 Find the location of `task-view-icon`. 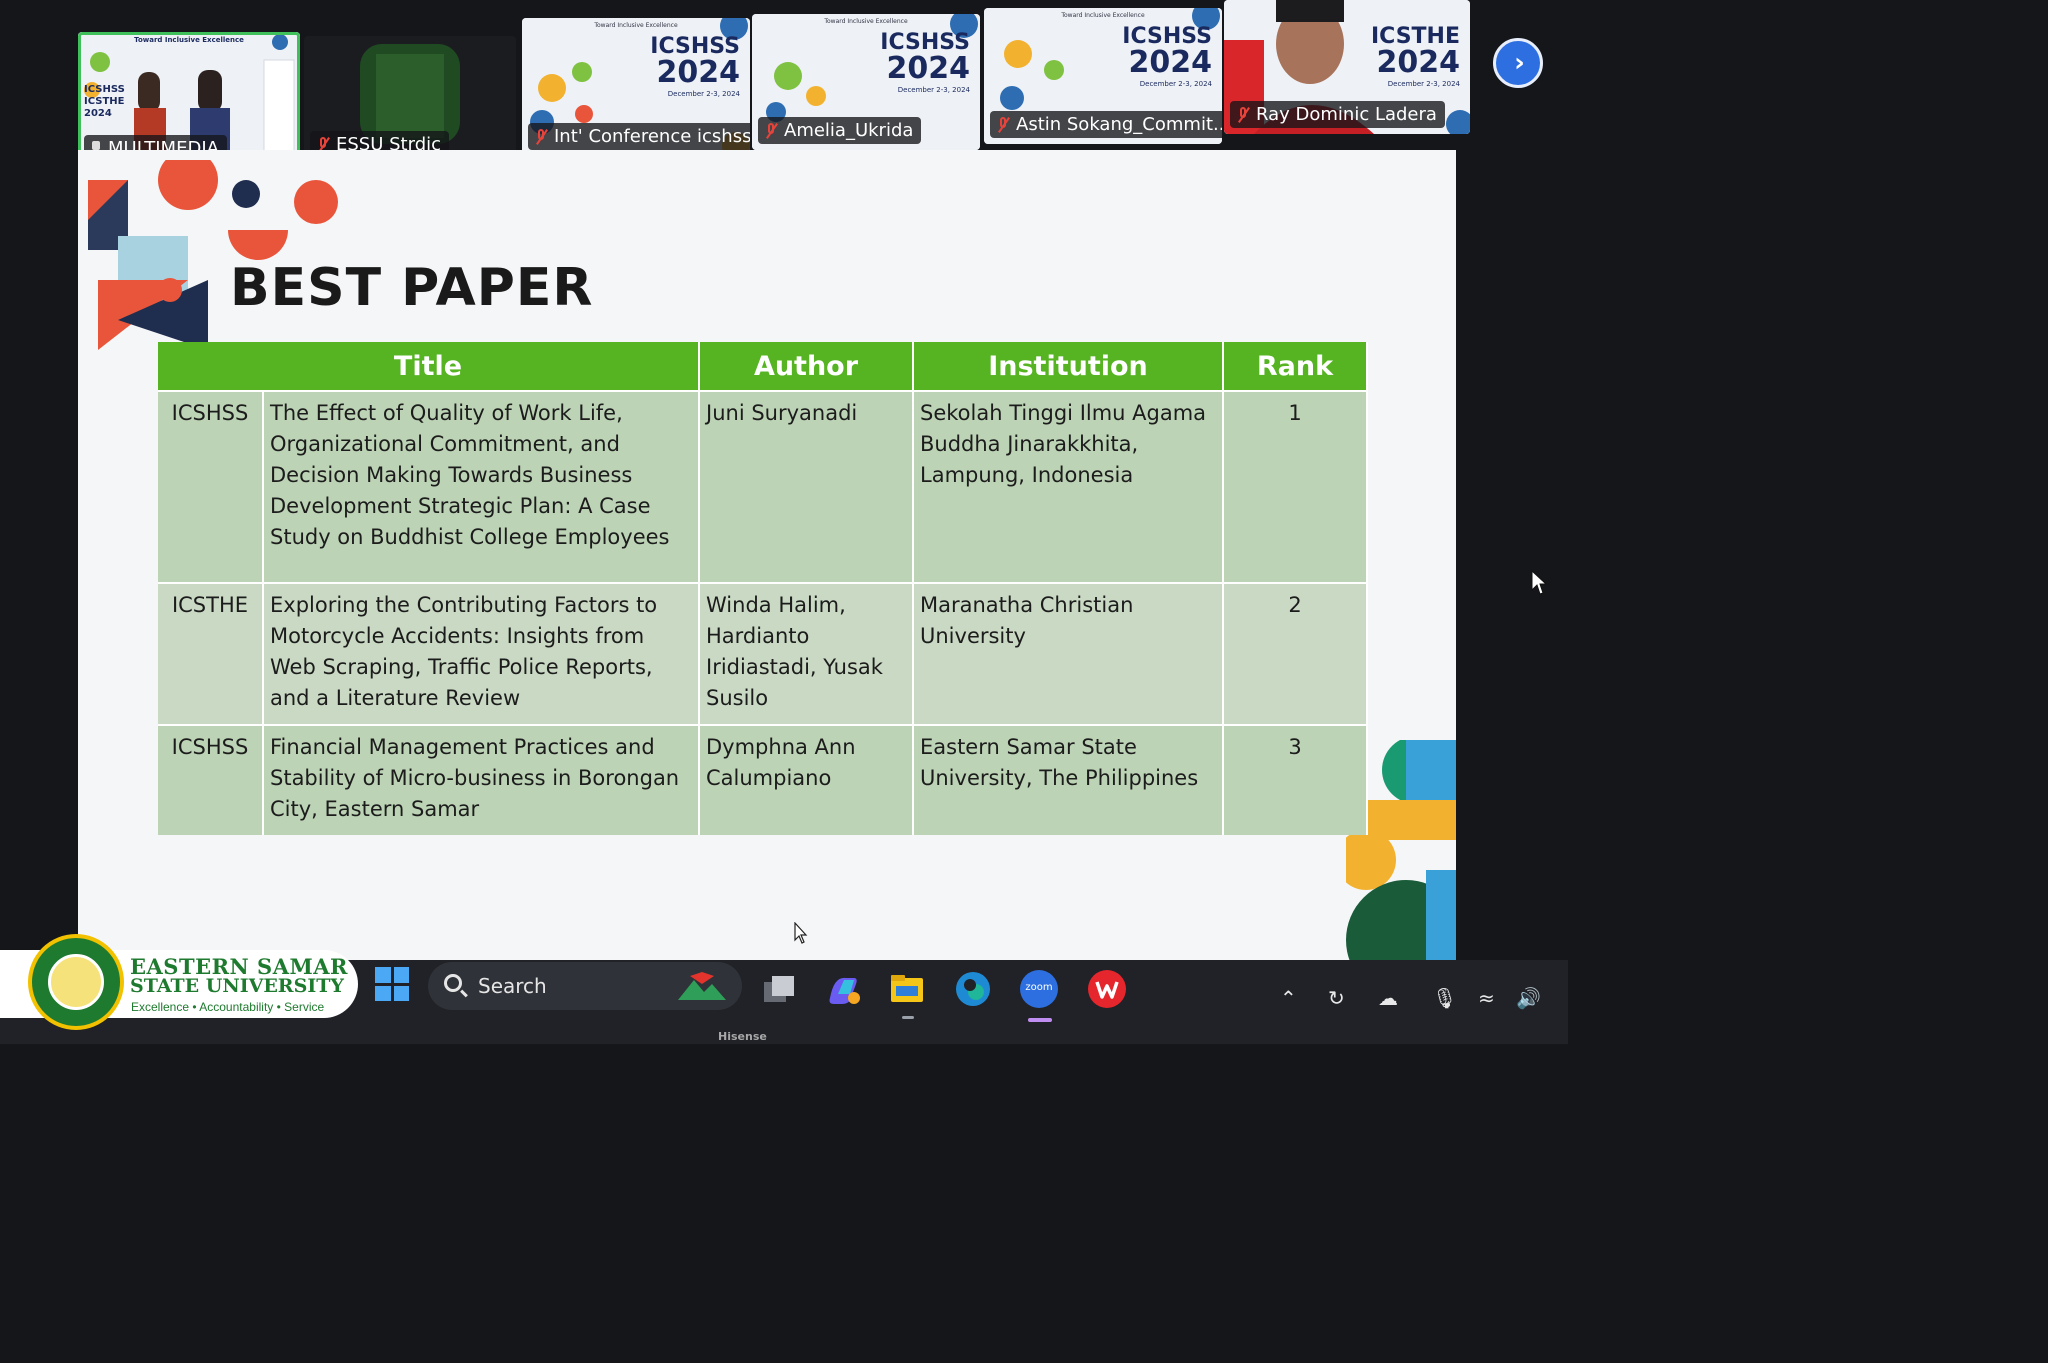

task-view-icon is located at coordinates (779, 989).